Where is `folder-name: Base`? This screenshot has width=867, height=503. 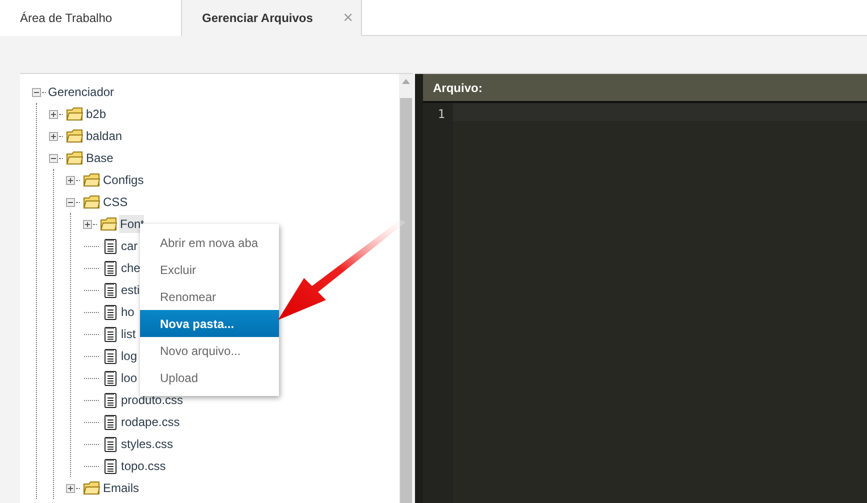 folder-name: Base is located at coordinates (99, 158).